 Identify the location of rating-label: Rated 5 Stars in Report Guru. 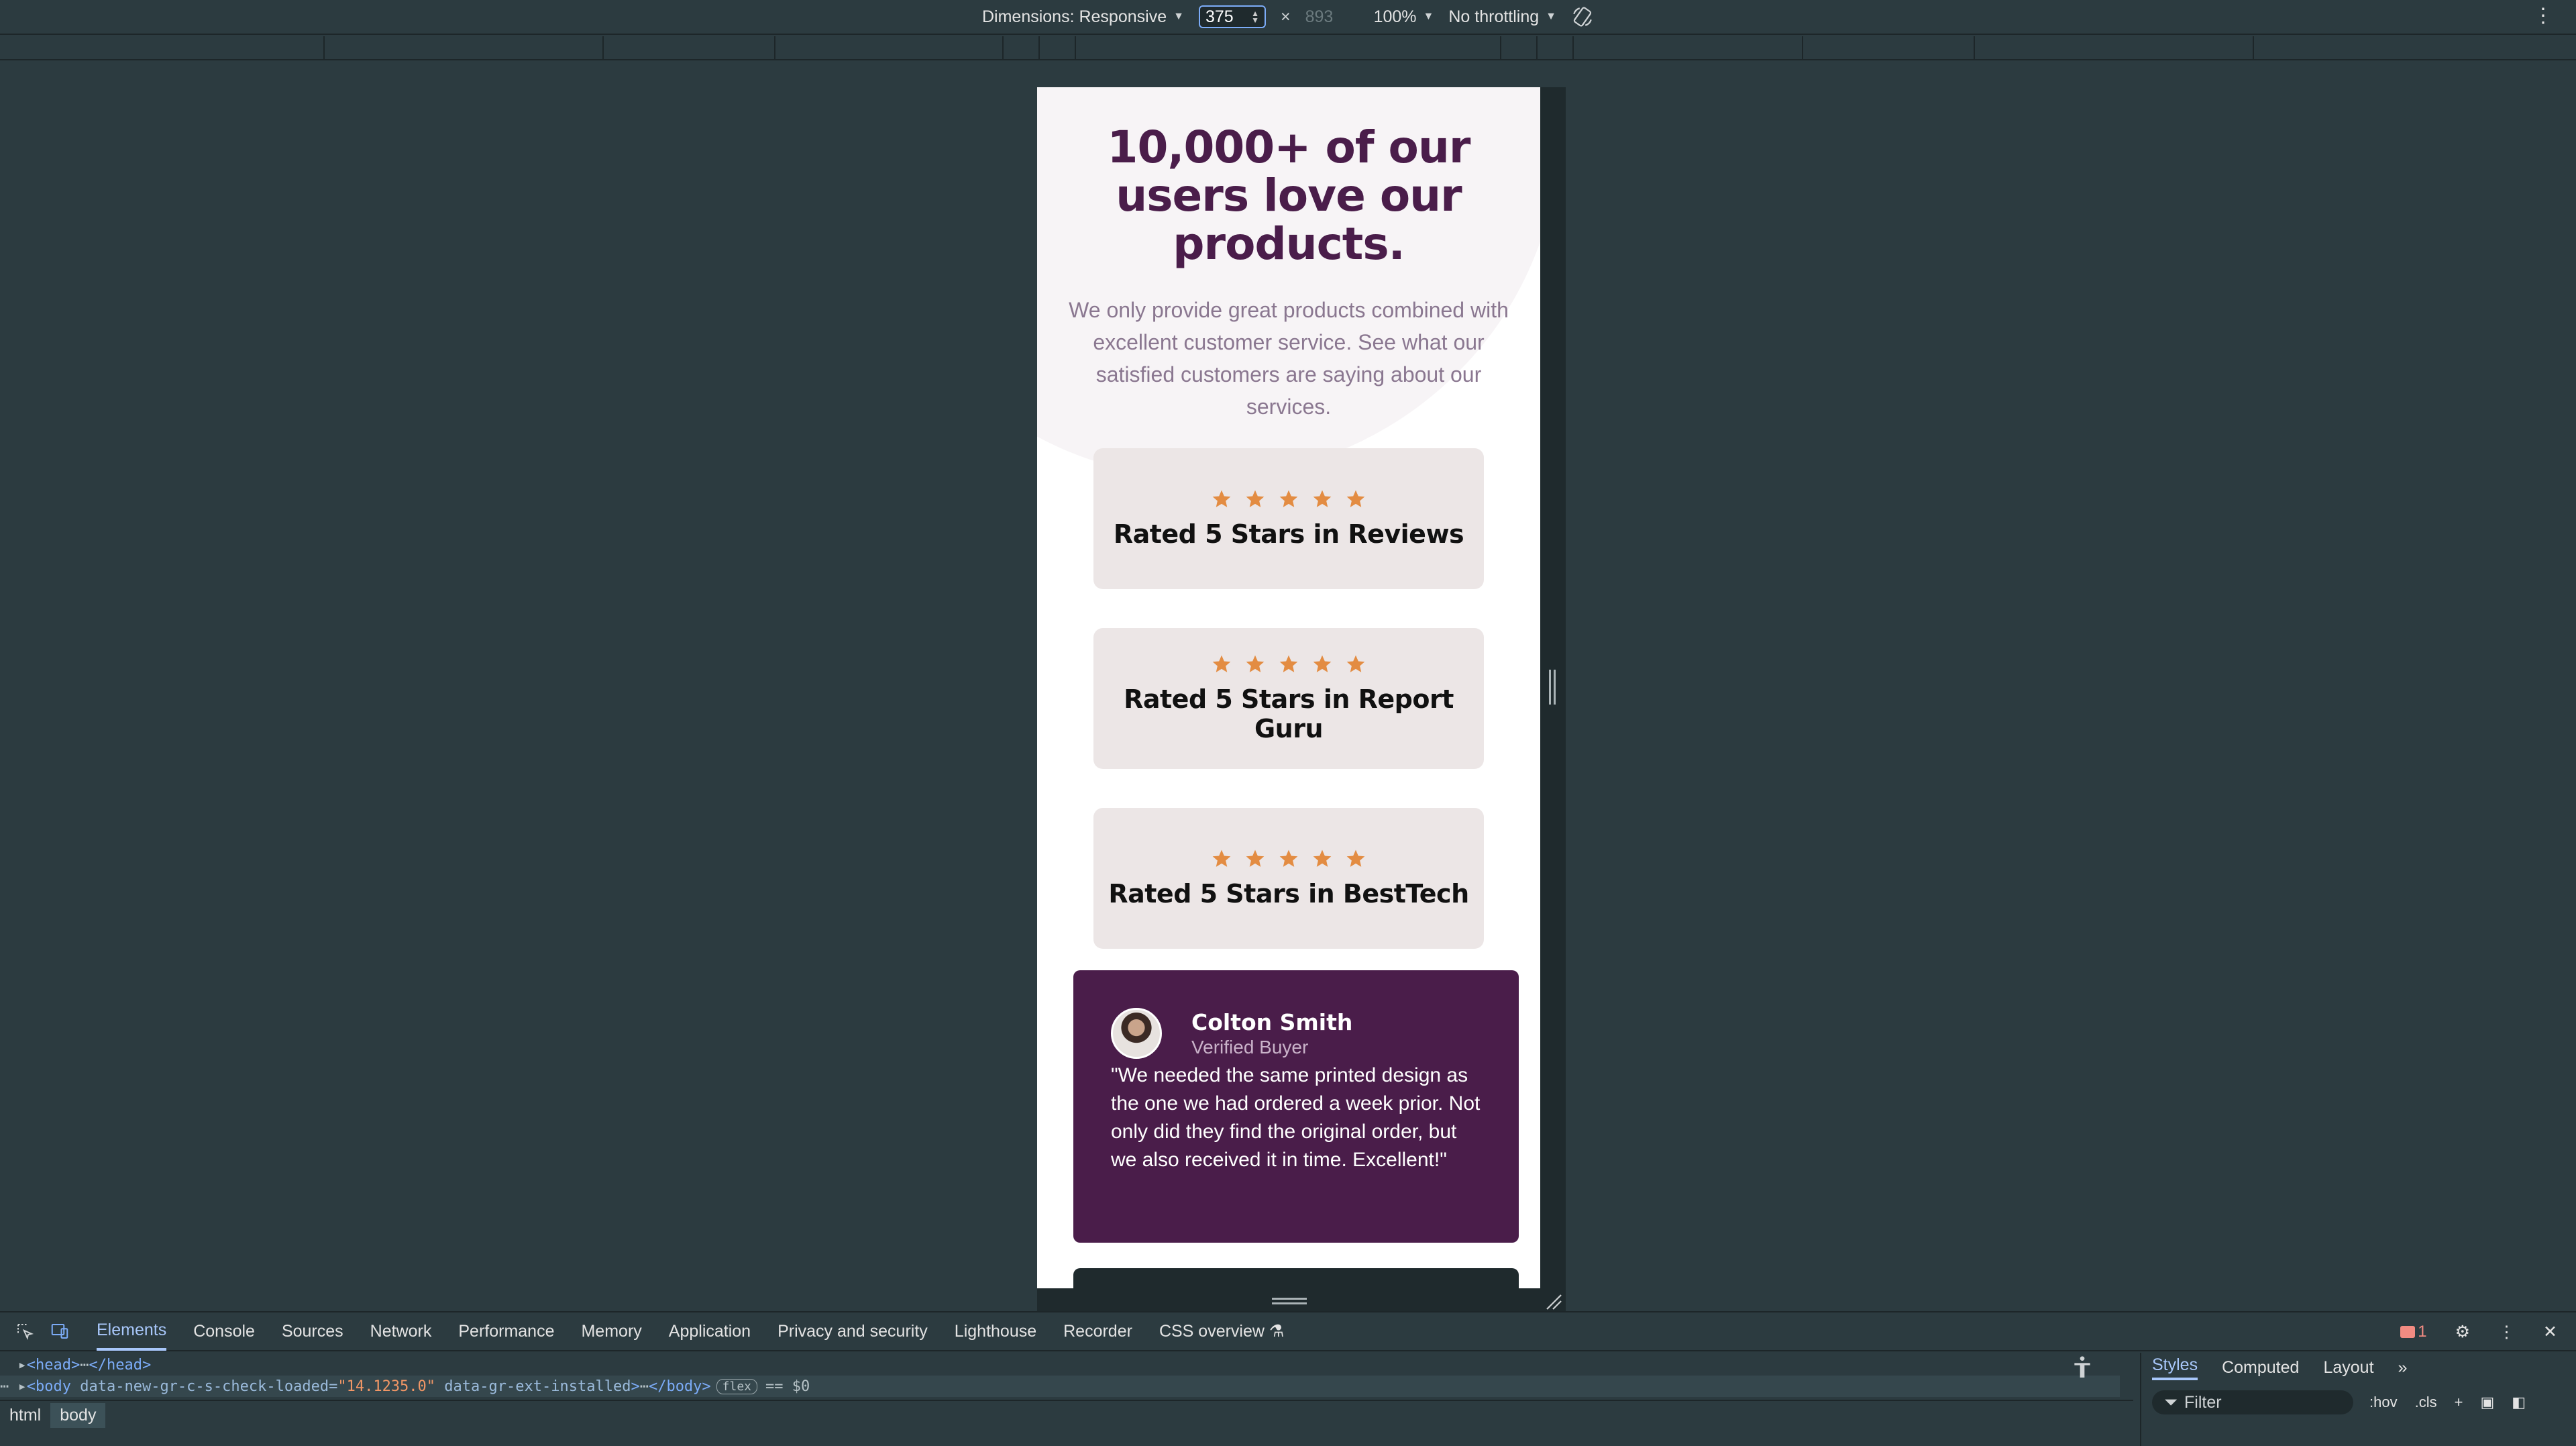
(1289, 714).